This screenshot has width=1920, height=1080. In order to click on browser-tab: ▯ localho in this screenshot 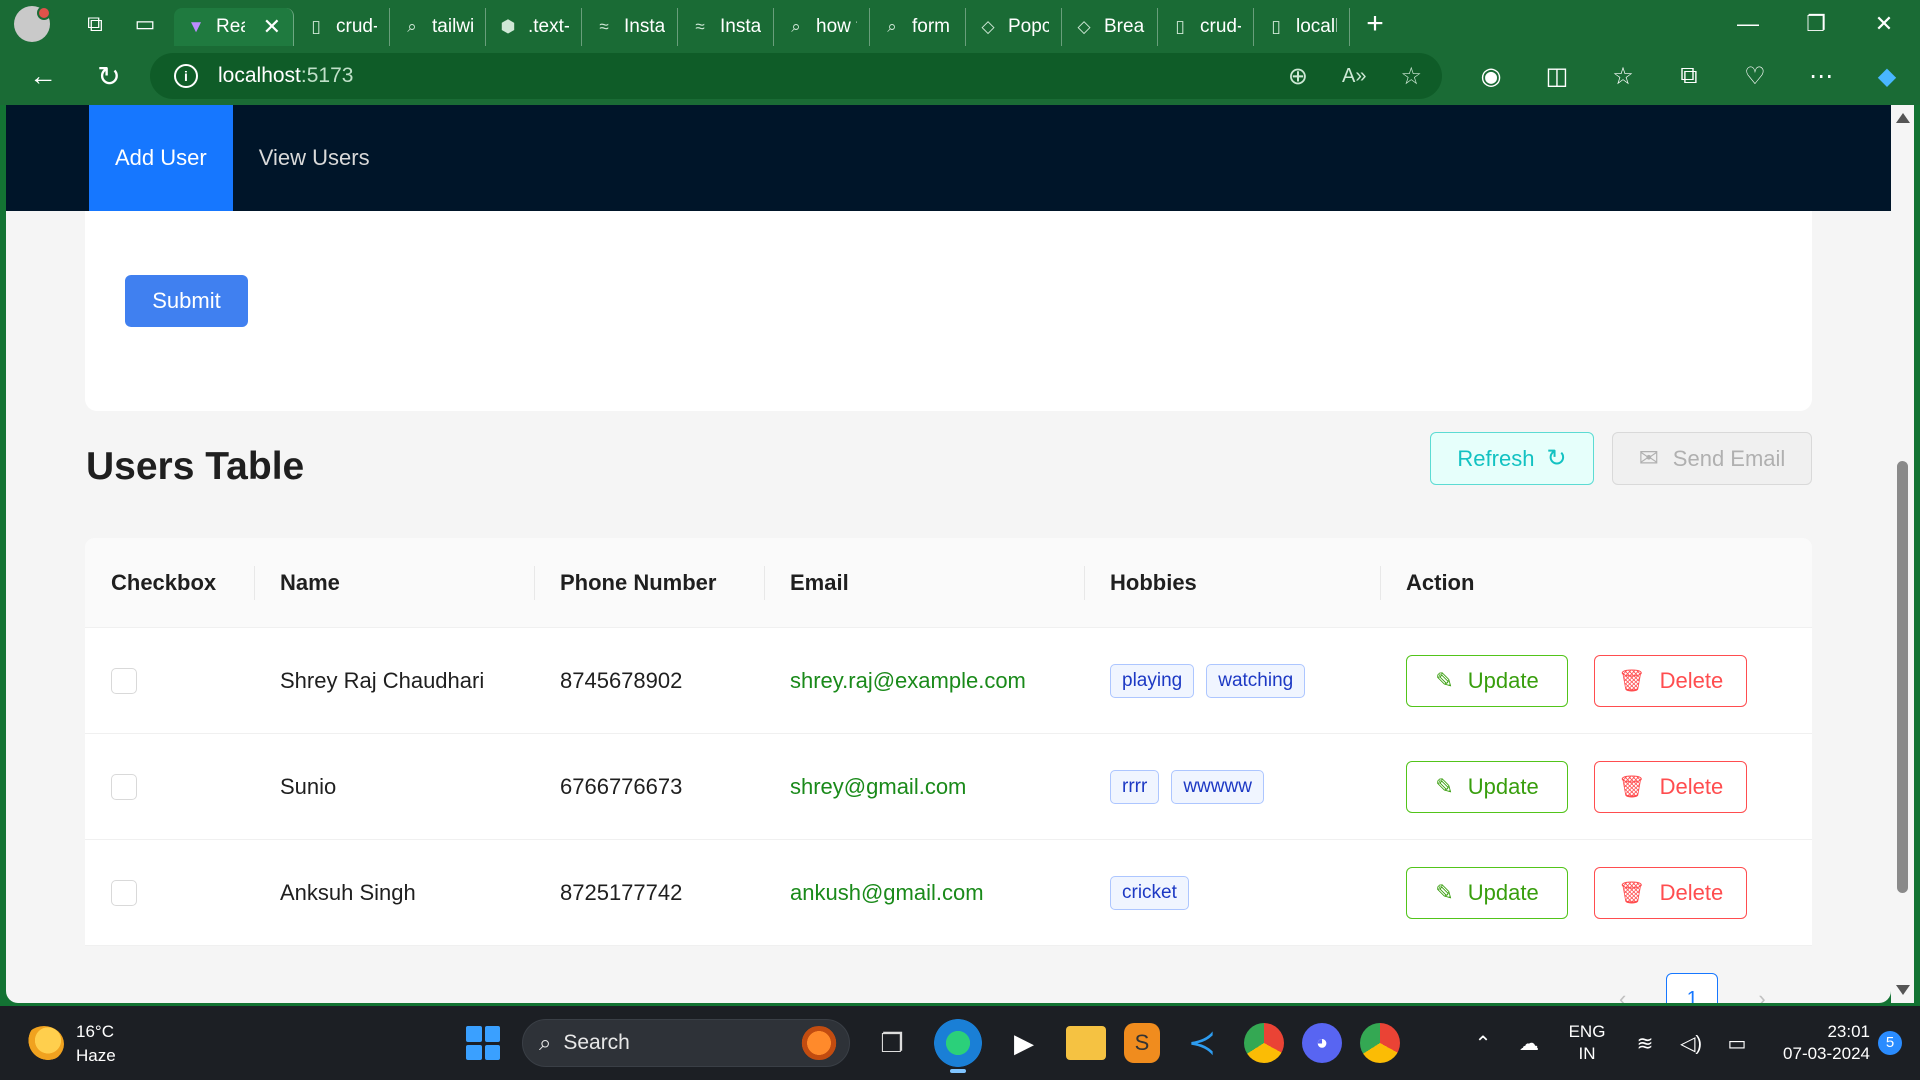, I will do `click(1302, 26)`.